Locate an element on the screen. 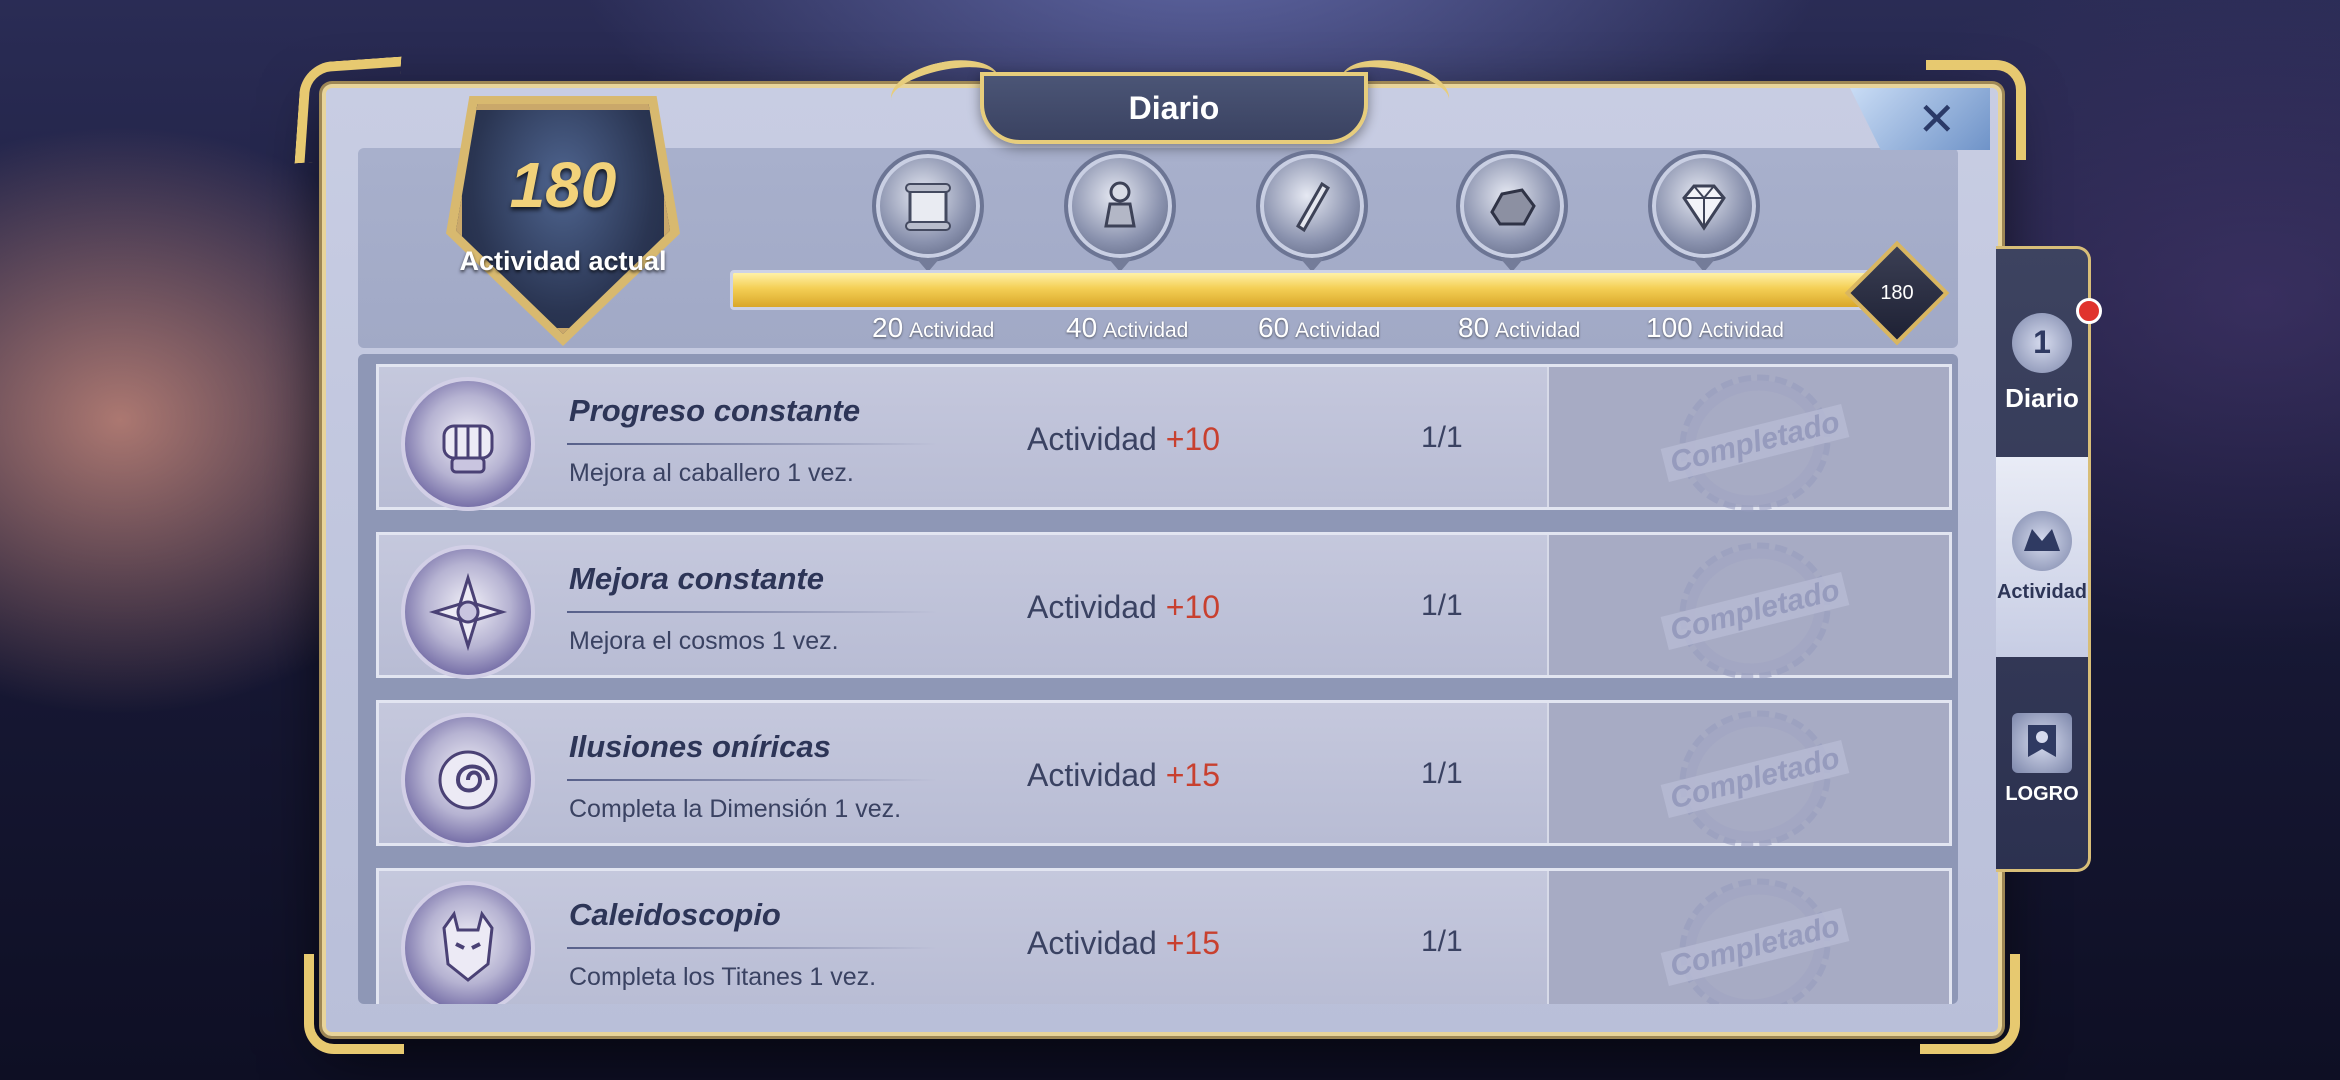  tab-label: LOGRO is located at coordinates (2042, 793).